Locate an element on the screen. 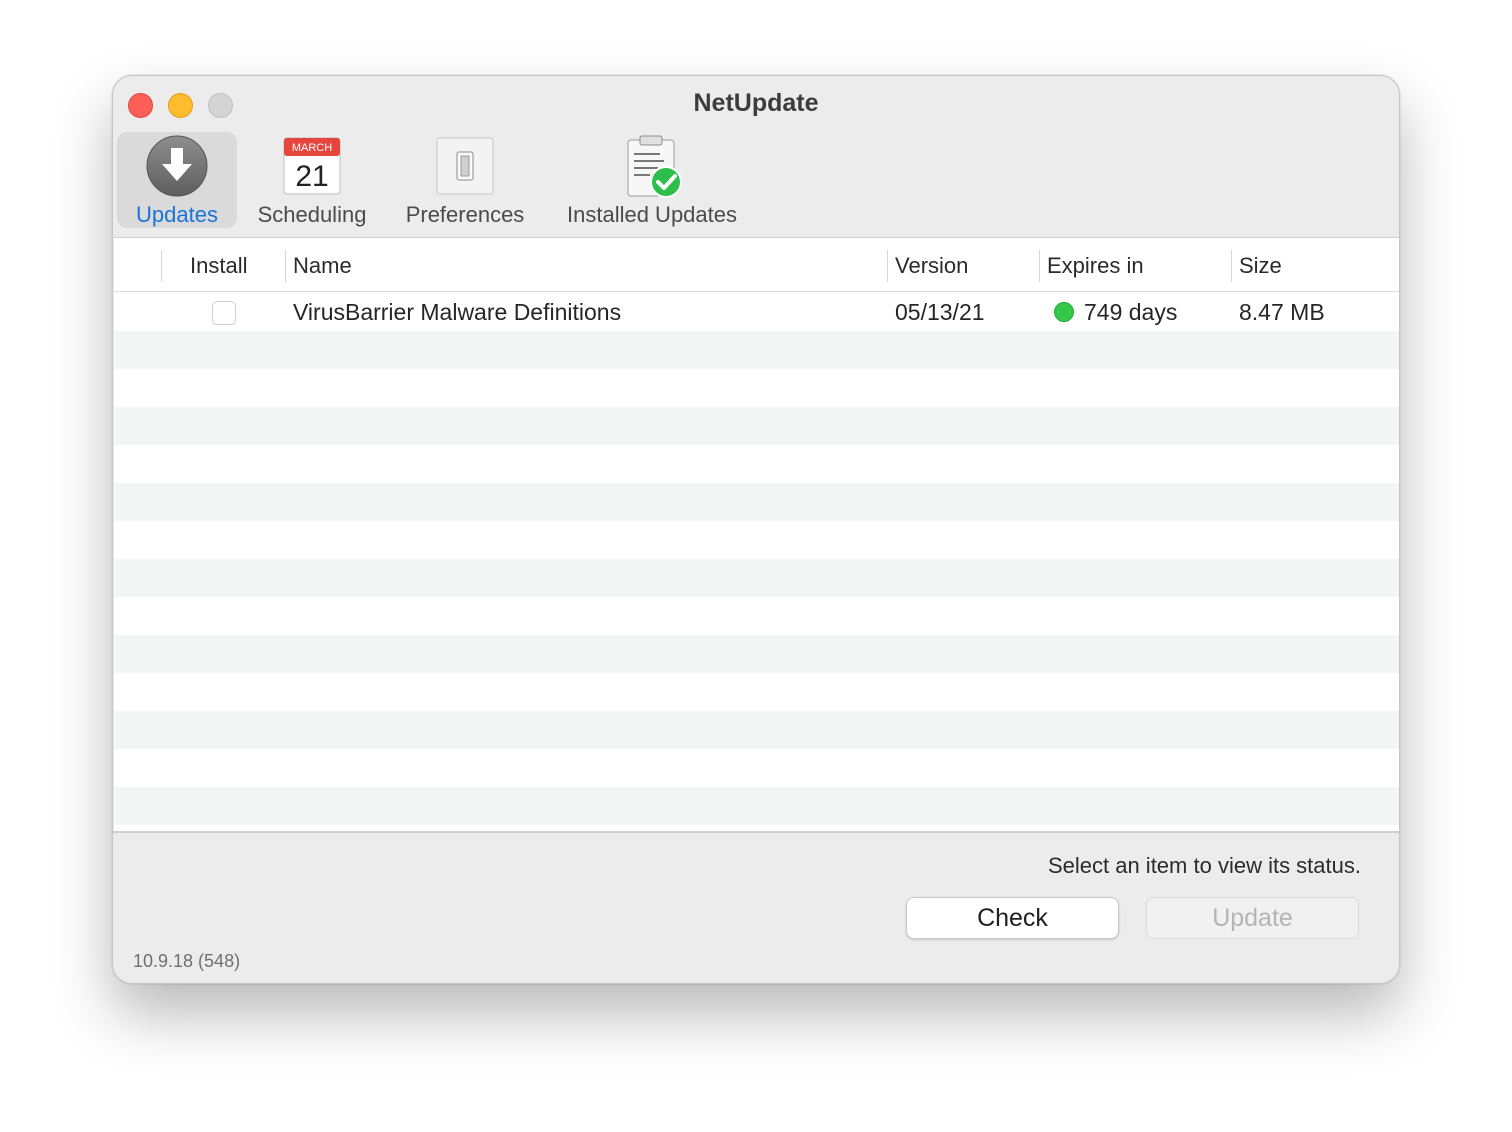 The height and width of the screenshot is (1132, 1512). toolbar-updates-tab: Updates is located at coordinates (177, 180).